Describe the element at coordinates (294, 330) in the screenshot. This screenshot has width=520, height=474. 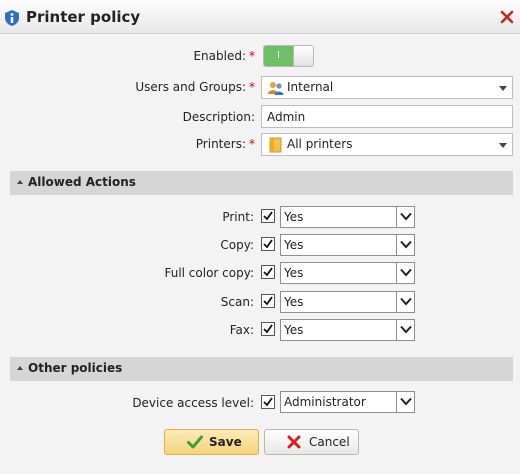
I see `fax-value: Yes` at that location.